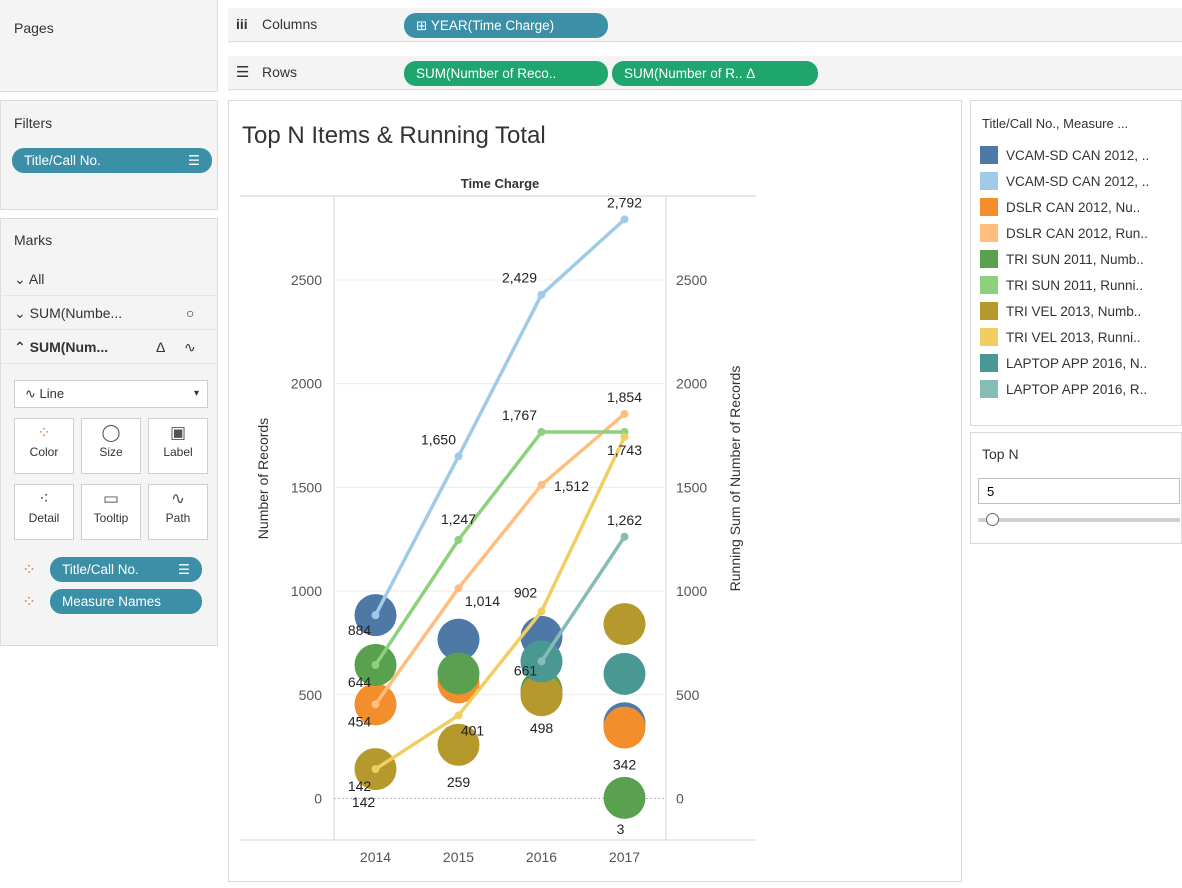 Image resolution: width=1182 pixels, height=888 pixels. I want to click on detail-button: ⁖ Detail, so click(44, 512).